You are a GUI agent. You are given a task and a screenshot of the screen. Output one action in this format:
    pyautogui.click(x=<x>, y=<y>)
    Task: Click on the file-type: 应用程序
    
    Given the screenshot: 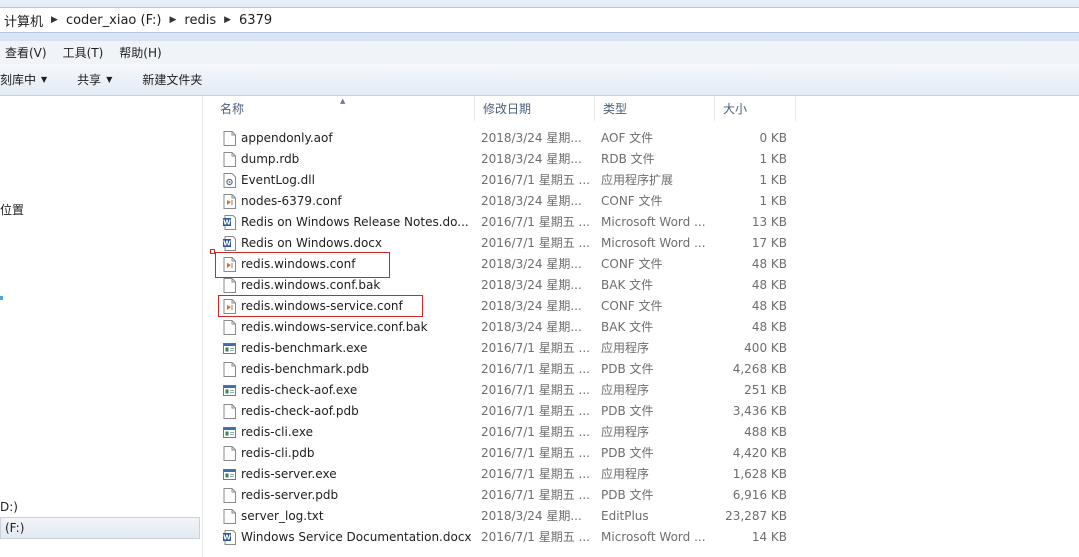 What is the action you would take?
    pyautogui.click(x=625, y=474)
    